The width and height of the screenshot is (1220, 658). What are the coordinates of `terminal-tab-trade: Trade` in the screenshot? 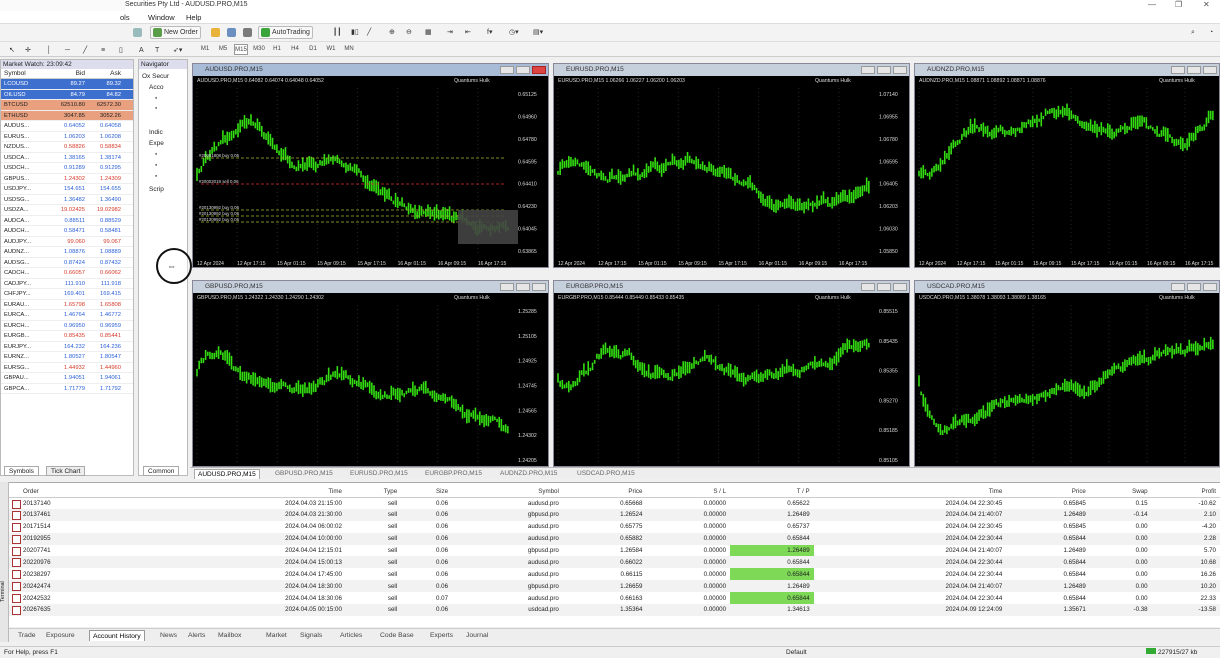 It's located at (27, 635).